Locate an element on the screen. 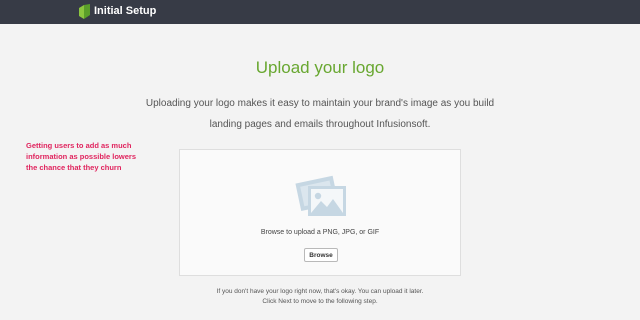 This screenshot has width=640, height=320. top-bar: Initial Setup is located at coordinates (320, 12).